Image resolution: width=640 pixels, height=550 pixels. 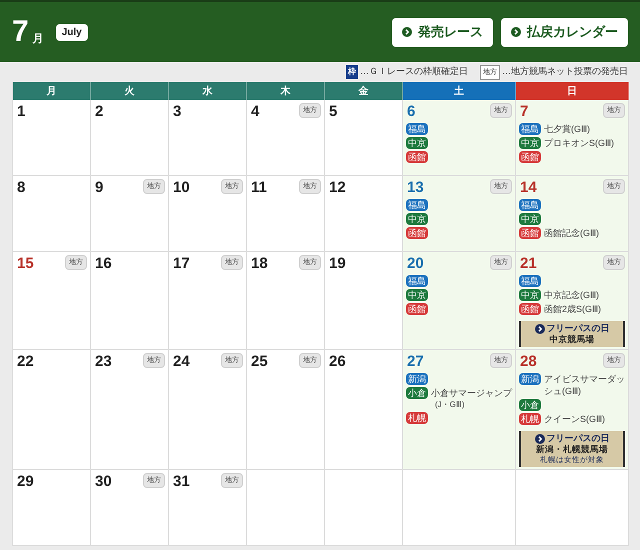 What do you see at coordinates (528, 362) in the screenshot?
I see `date-number: 28` at bounding box center [528, 362].